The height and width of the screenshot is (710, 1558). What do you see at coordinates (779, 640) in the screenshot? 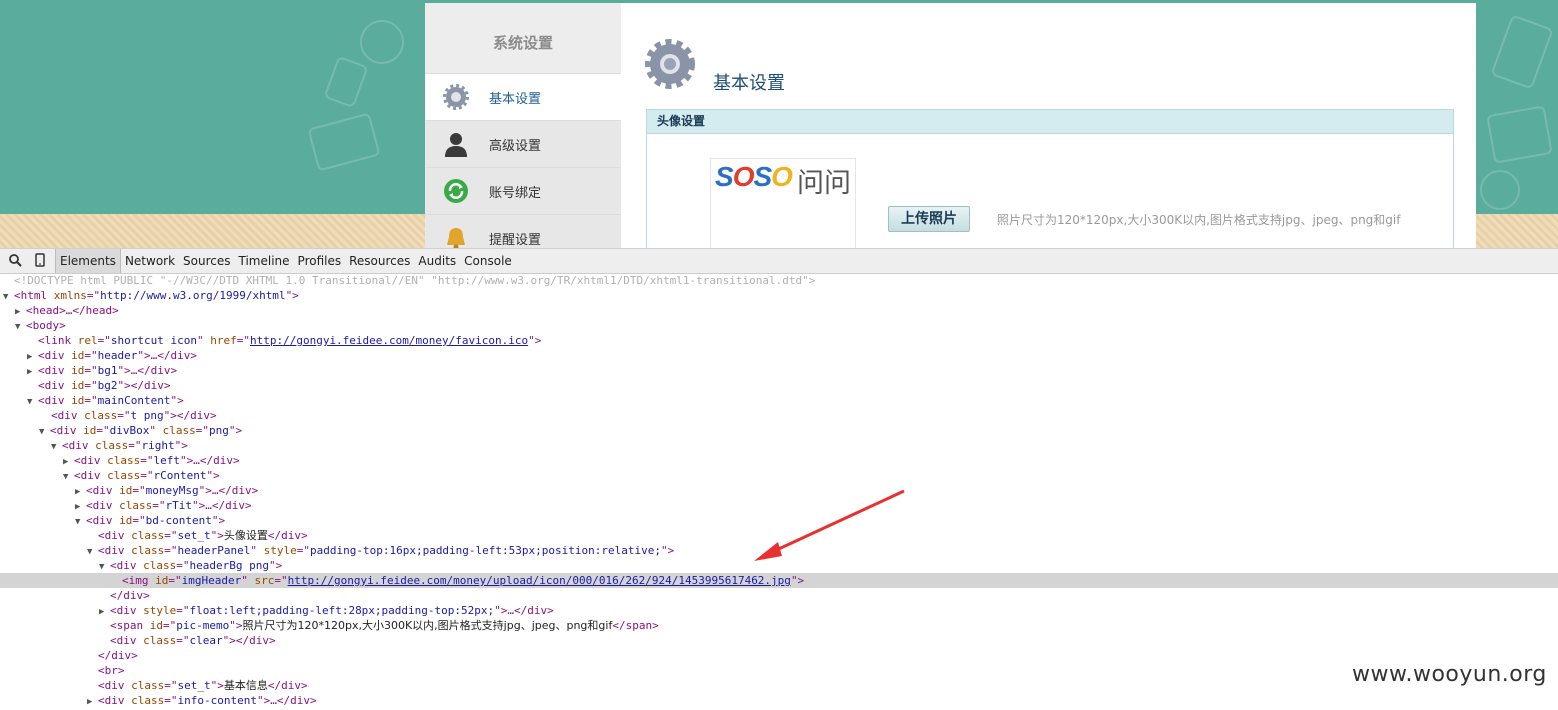
I see `dom-node: <div class="clear"></div>` at bounding box center [779, 640].